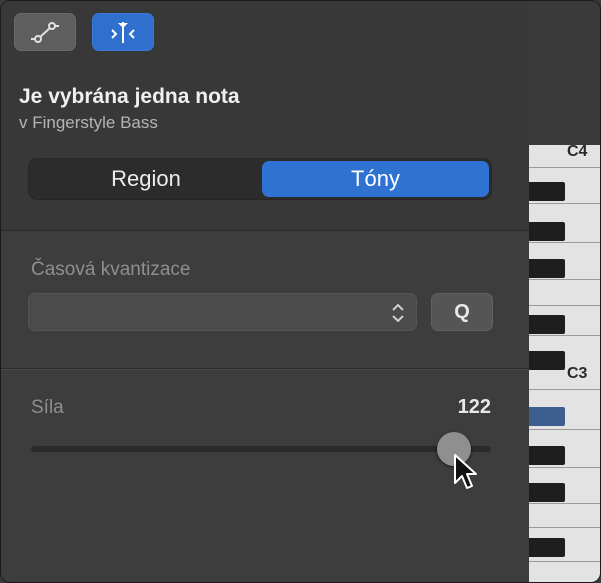  I want to click on chevron-up-down-icon, so click(398, 313).